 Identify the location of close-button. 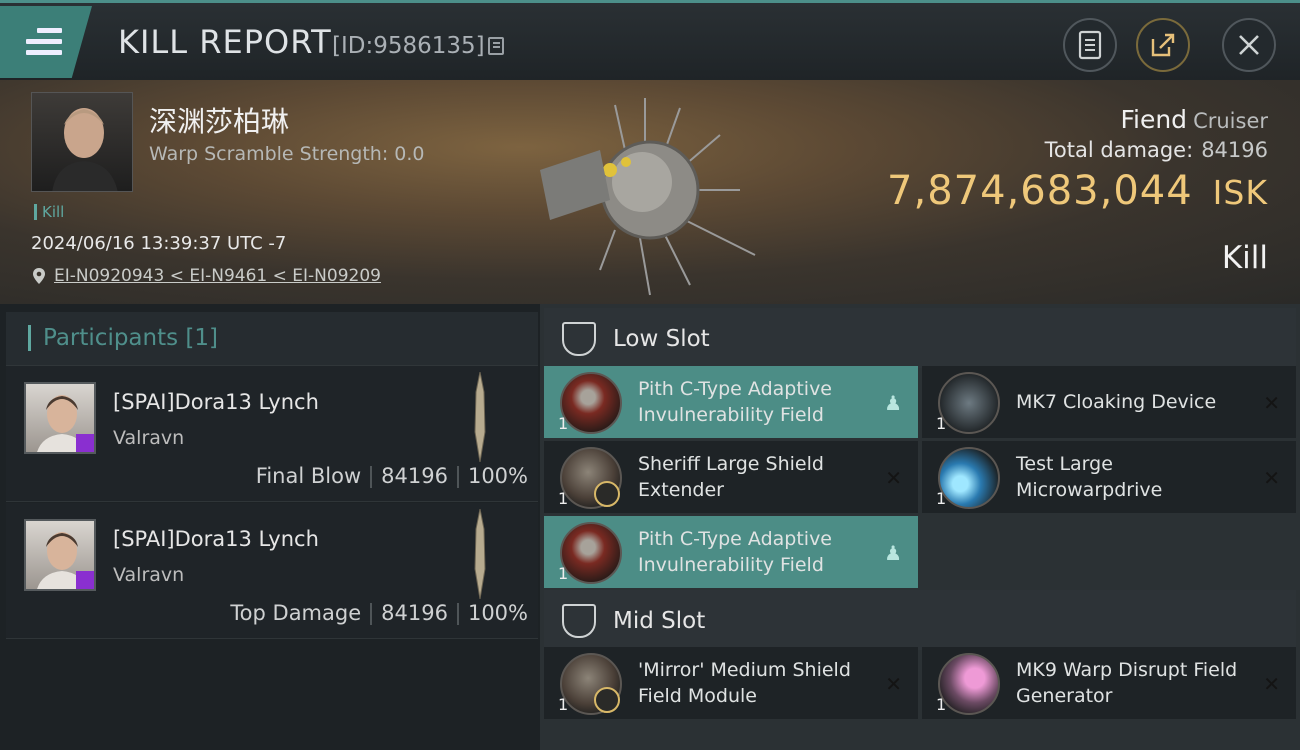
(1249, 45).